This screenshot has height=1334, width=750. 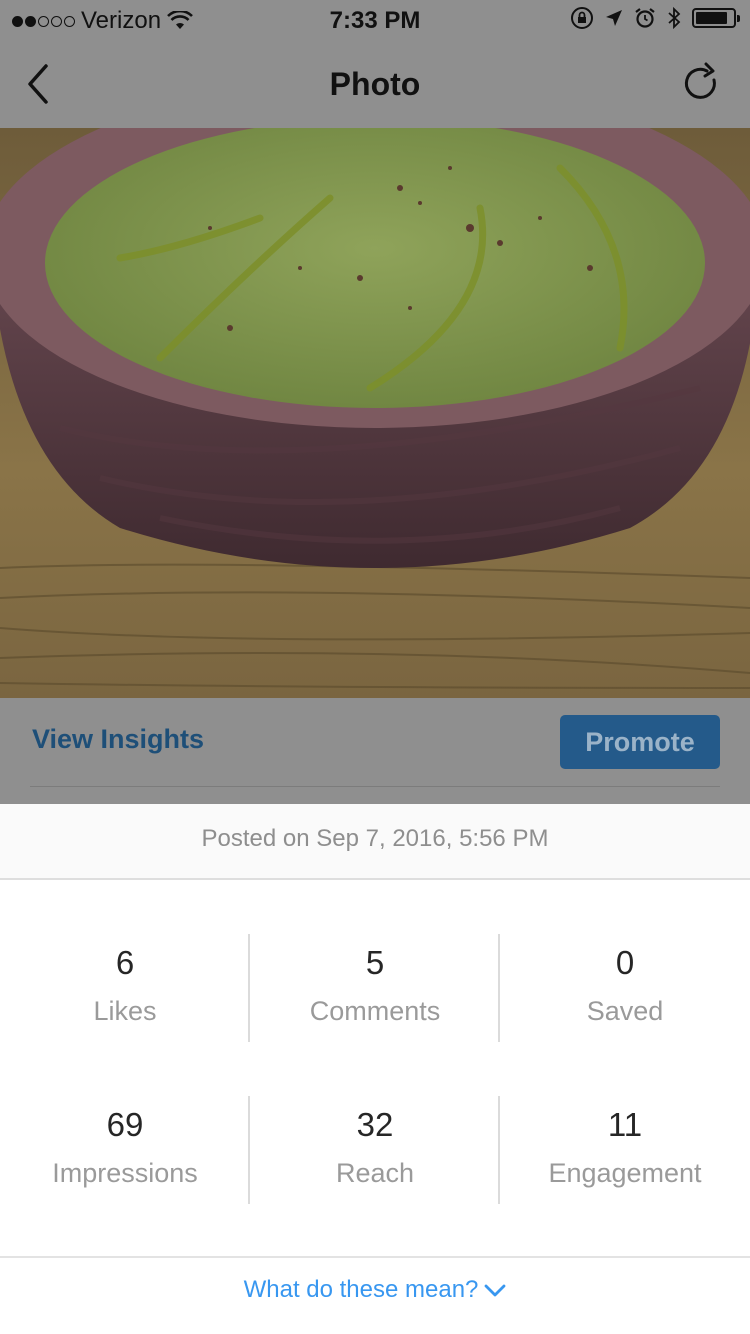 I want to click on refresh-icon, so click(x=700, y=80).